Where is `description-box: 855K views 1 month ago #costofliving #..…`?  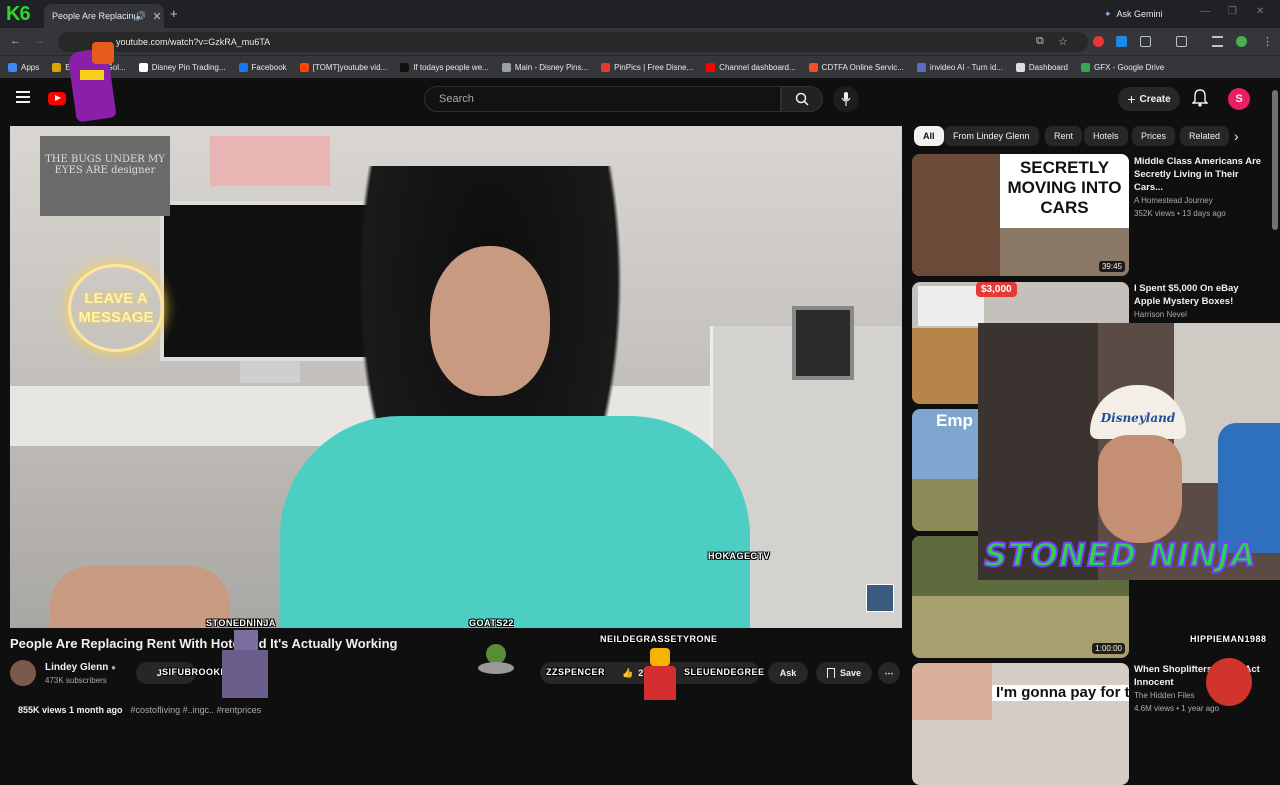 description-box: 855K views 1 month ago #costofliving #..… is located at coordinates (451, 710).